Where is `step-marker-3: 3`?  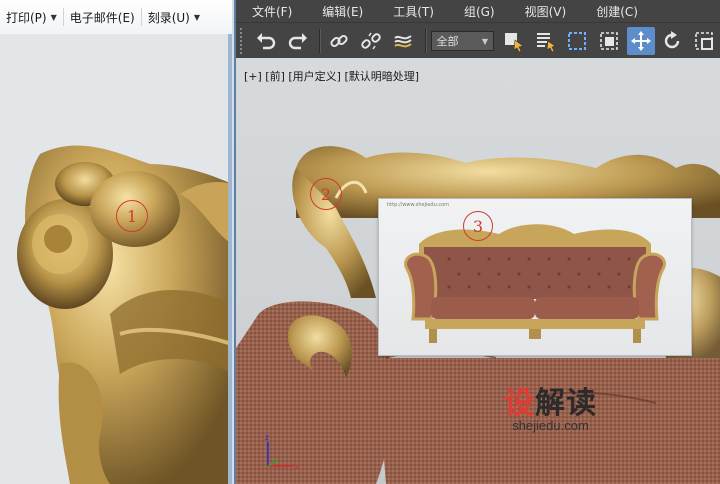 step-marker-3: 3 is located at coordinates (478, 226).